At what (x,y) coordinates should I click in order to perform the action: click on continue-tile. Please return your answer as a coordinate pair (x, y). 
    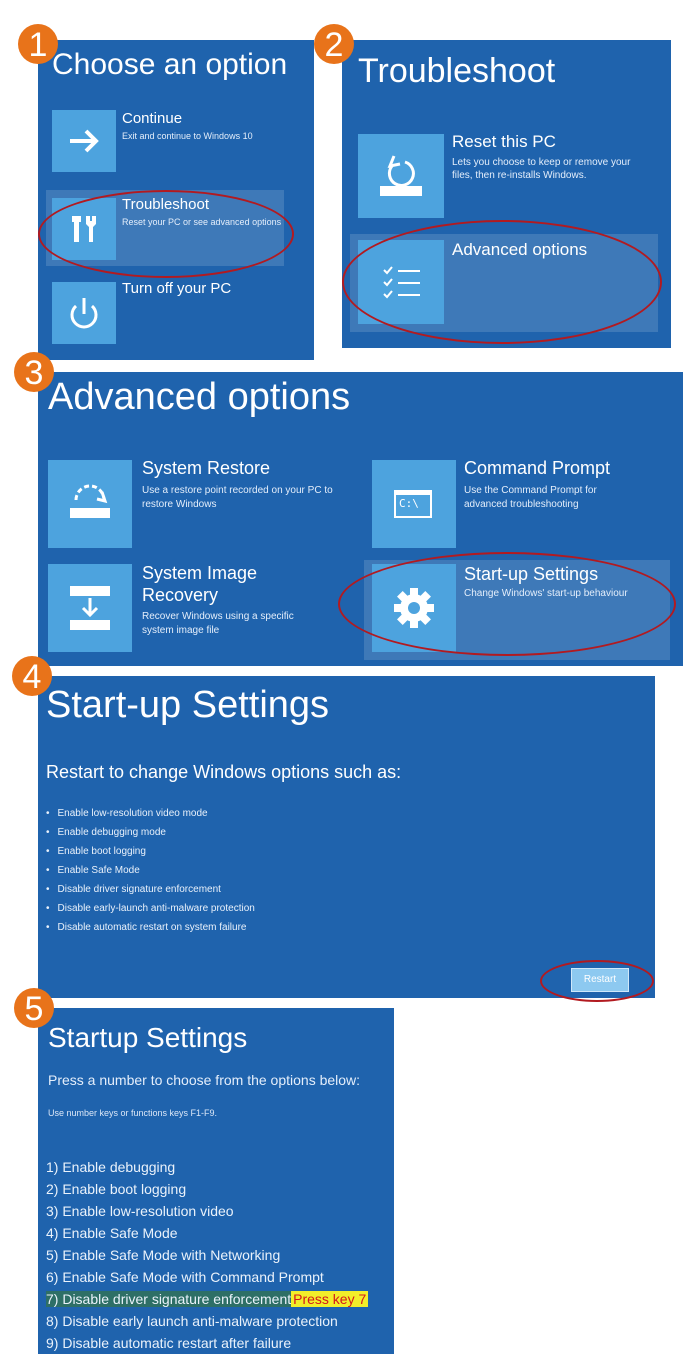
    Looking at the image, I should click on (84, 141).